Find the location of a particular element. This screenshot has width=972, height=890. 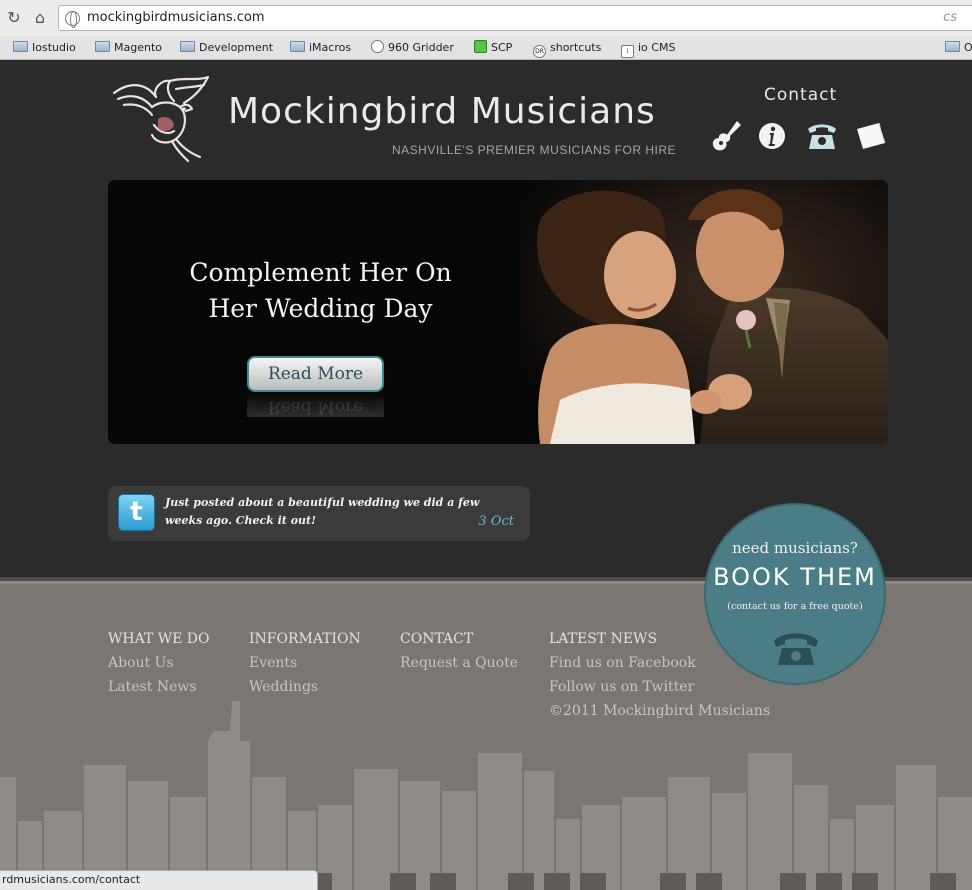

browser-toolbar: ↻ ⌂ mockingbirdmusicians.com cs is located at coordinates (486, 18).